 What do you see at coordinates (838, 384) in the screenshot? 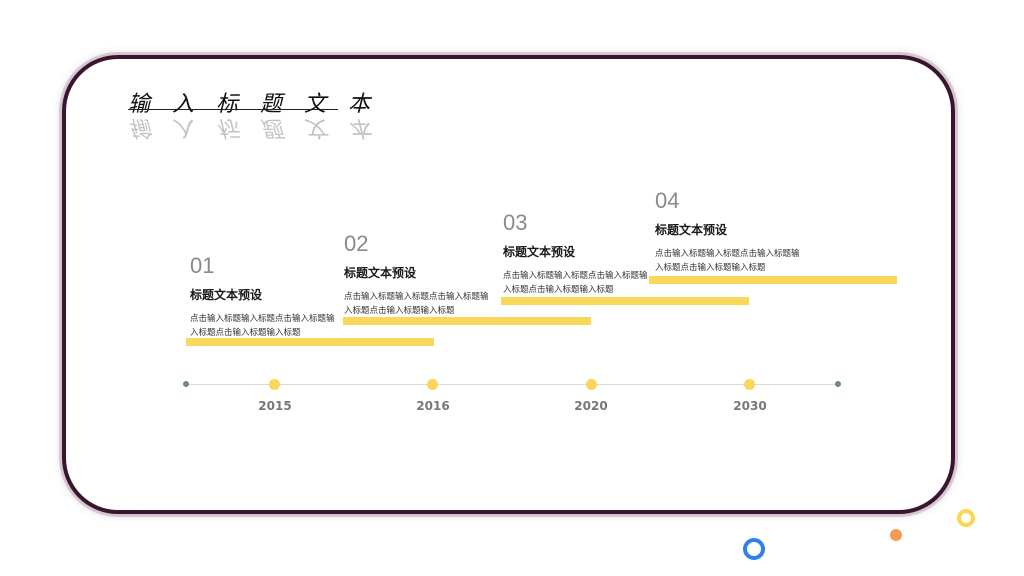
I see `axis-end-dot` at bounding box center [838, 384].